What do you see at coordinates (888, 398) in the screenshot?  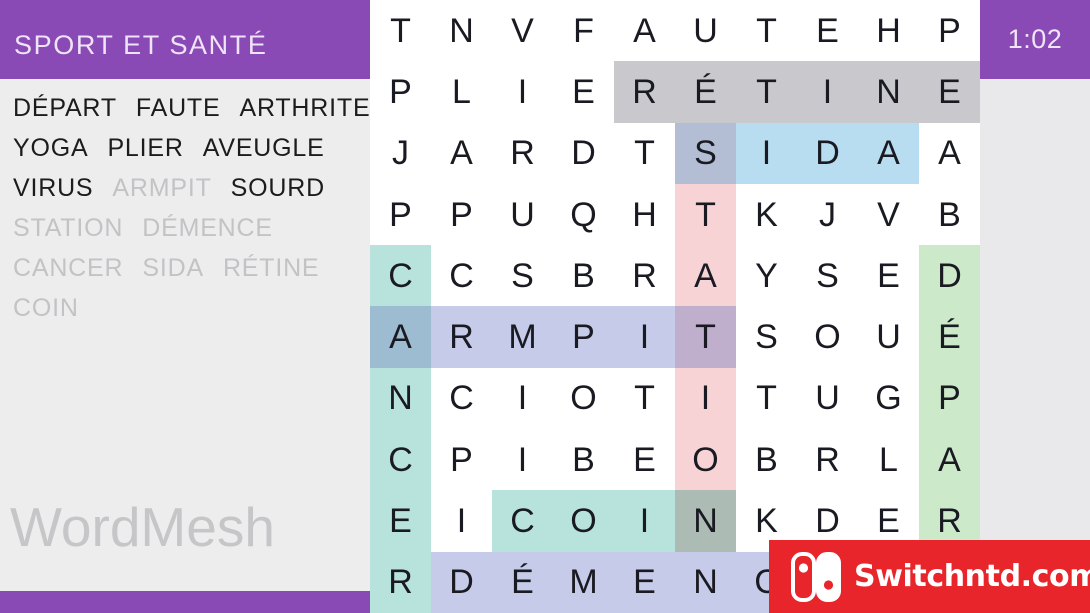 I see `grid-cell: G` at bounding box center [888, 398].